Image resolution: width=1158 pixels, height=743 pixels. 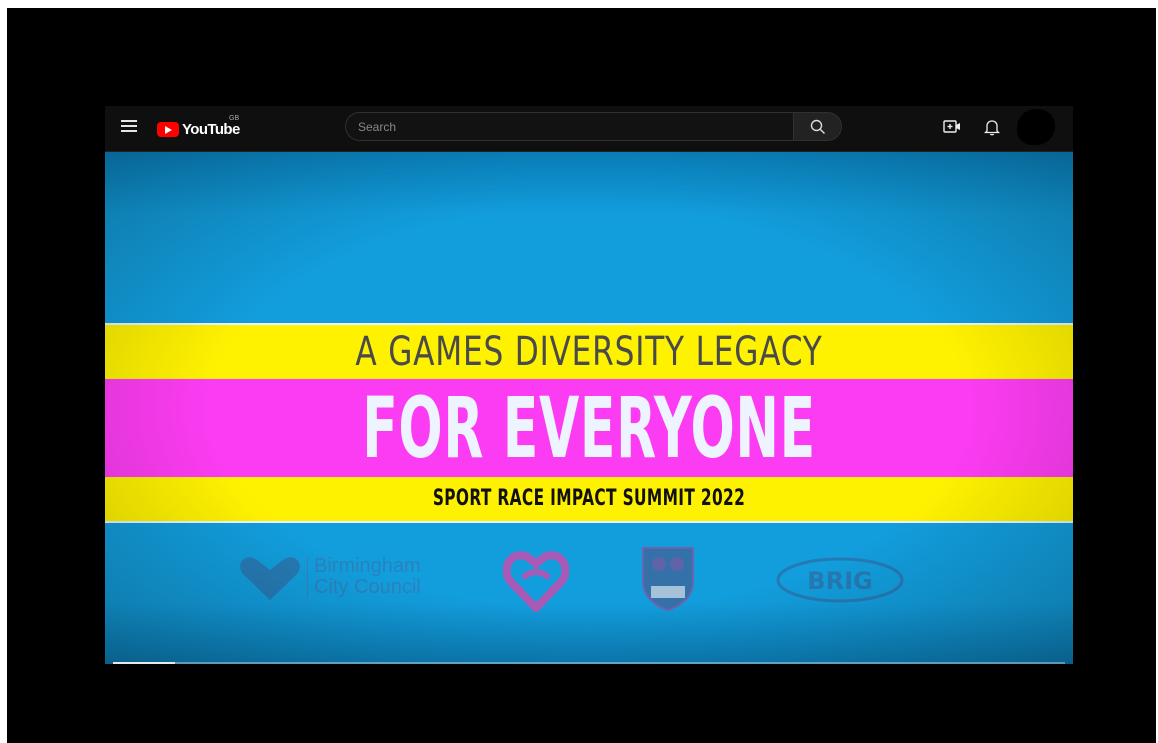 I want to click on bell-icon, so click(x=992, y=128).